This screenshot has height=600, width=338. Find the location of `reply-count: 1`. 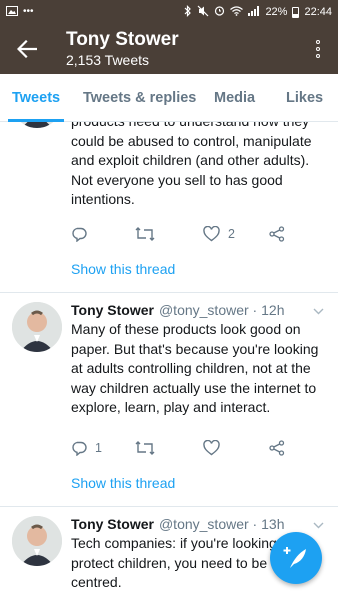

reply-count: 1 is located at coordinates (98, 448).